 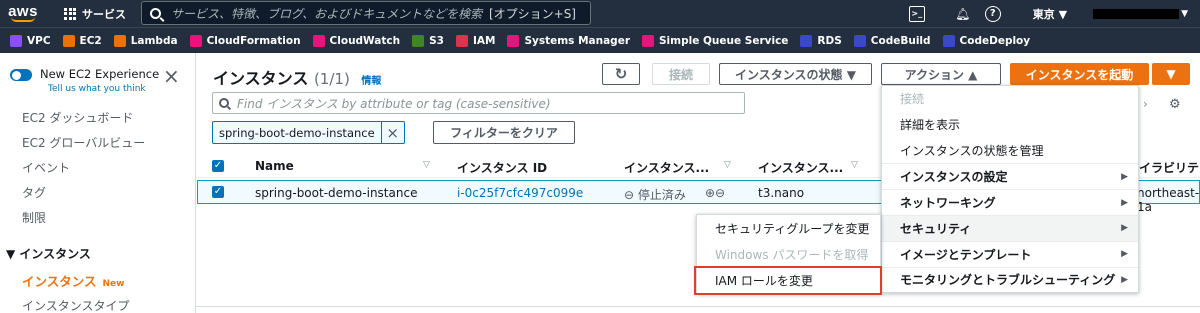 I want to click on clear-filters-button: フィルターをクリア, so click(x=504, y=132).